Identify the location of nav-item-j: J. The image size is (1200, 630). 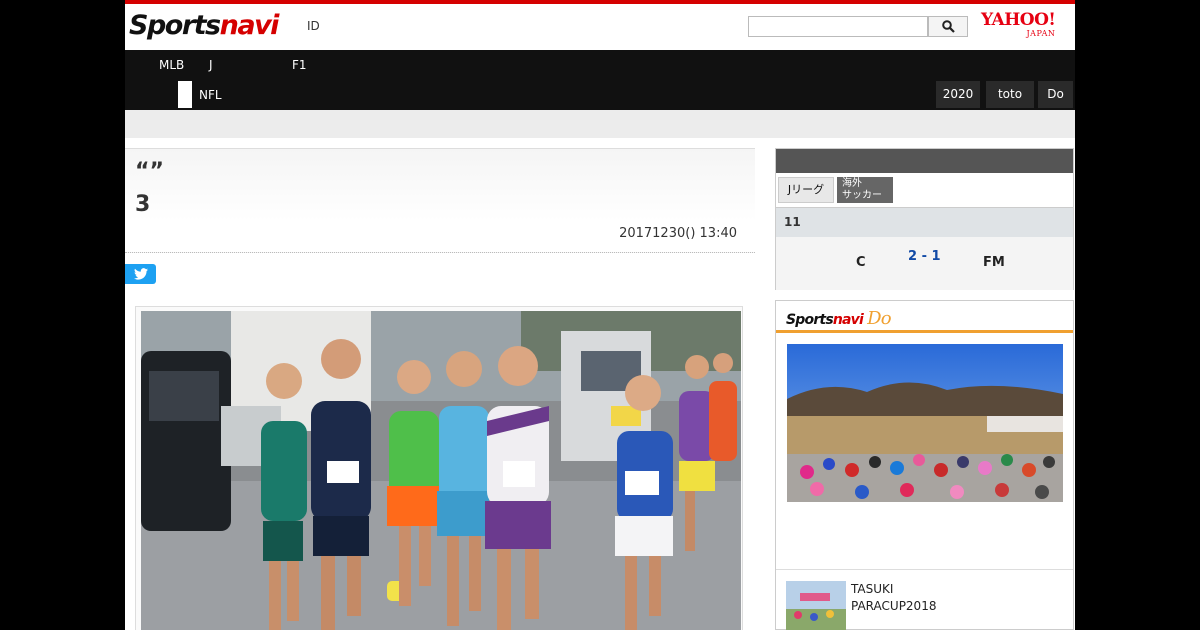
(211, 65).